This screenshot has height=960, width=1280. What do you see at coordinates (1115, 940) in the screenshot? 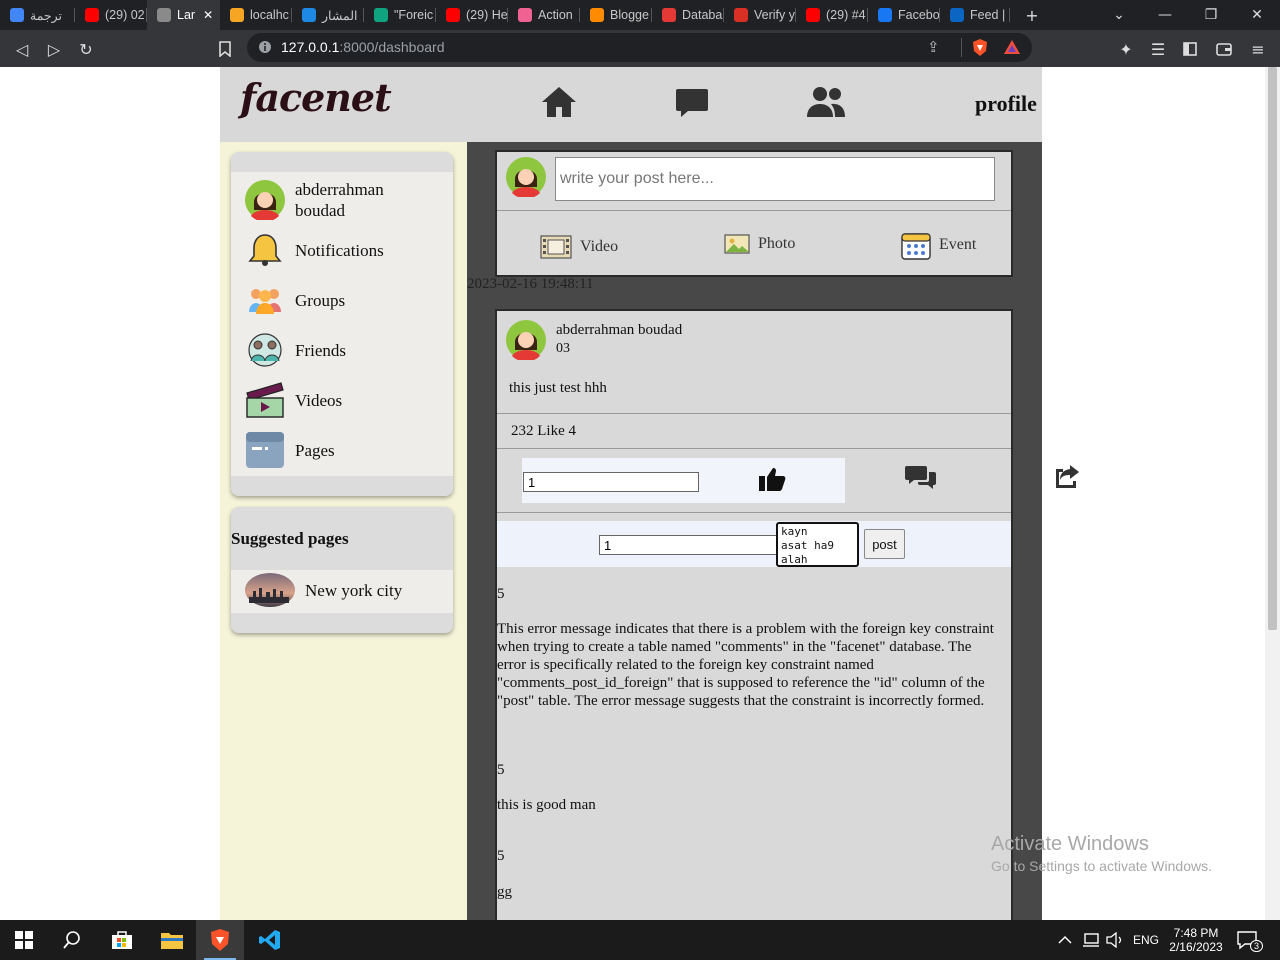
I see `volume-icon` at bounding box center [1115, 940].